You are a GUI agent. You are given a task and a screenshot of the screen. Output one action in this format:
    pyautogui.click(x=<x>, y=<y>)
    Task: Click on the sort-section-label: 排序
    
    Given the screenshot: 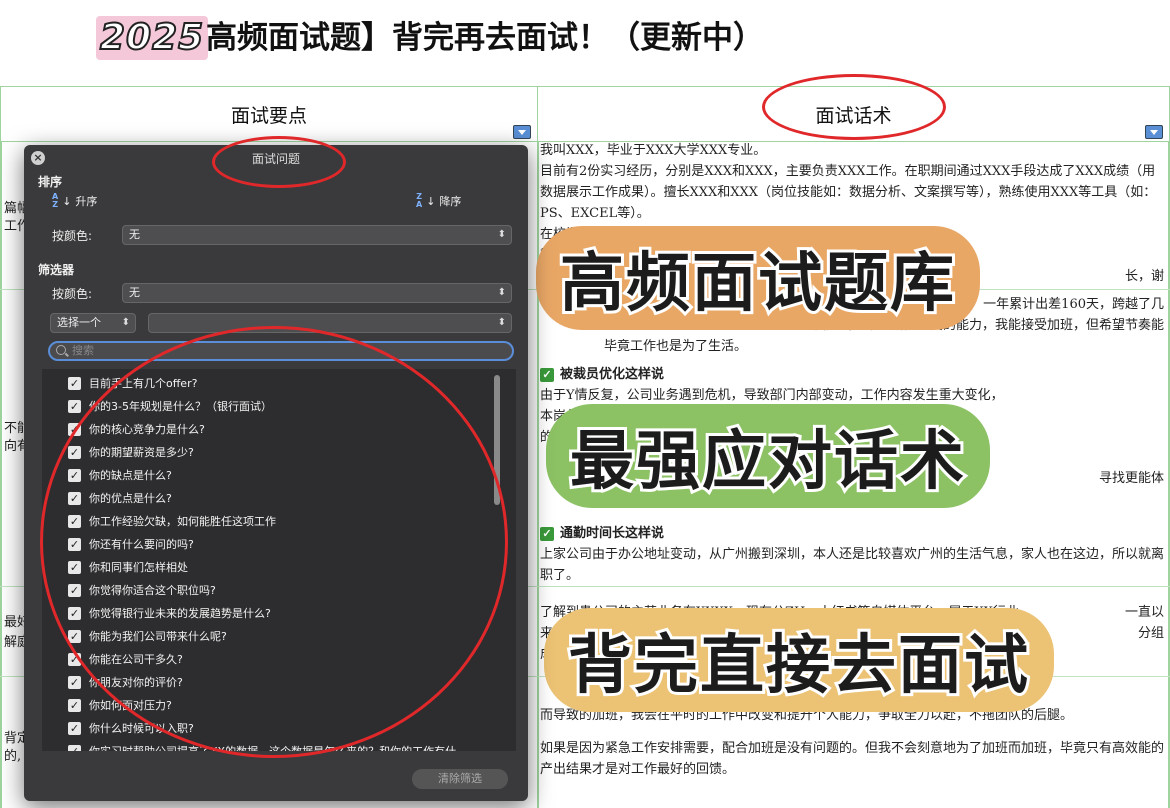 What is the action you would take?
    pyautogui.click(x=50, y=182)
    